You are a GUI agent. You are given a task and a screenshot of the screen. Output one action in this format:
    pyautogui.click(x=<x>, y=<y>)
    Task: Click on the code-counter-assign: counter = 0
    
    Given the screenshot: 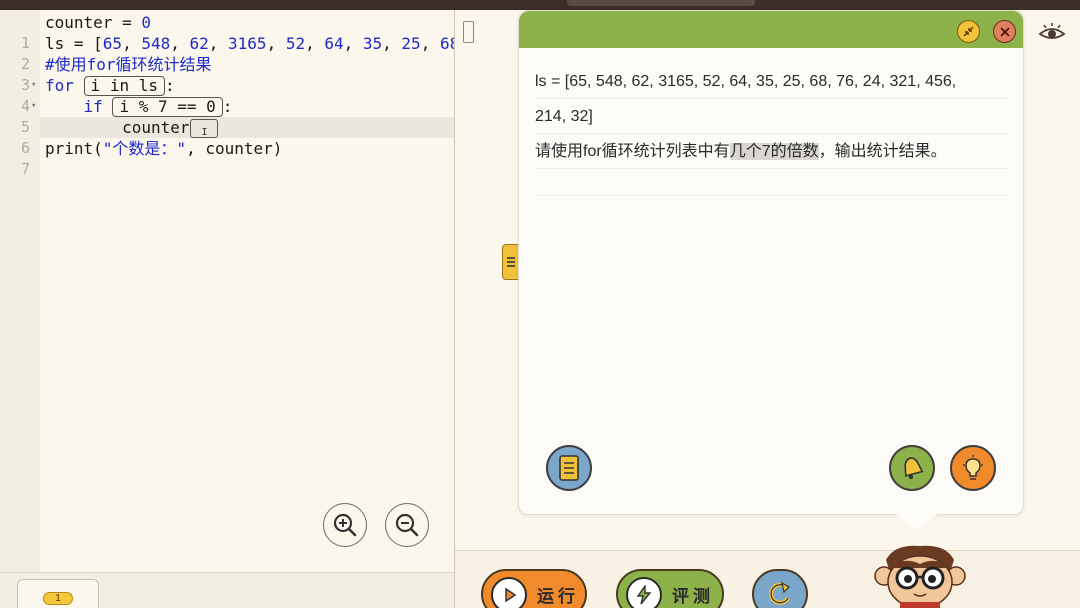 What is the action you would take?
    pyautogui.click(x=98, y=22)
    